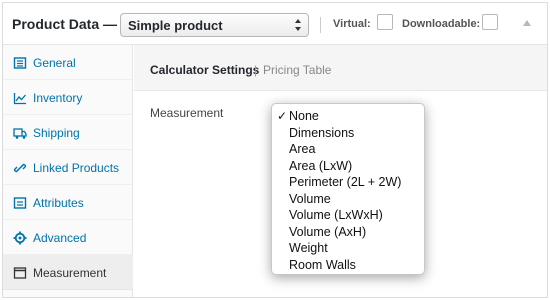 The width and height of the screenshot is (550, 300). I want to click on calculator-subnav: Calculator Settings | Pricing Table, so click(340, 68).